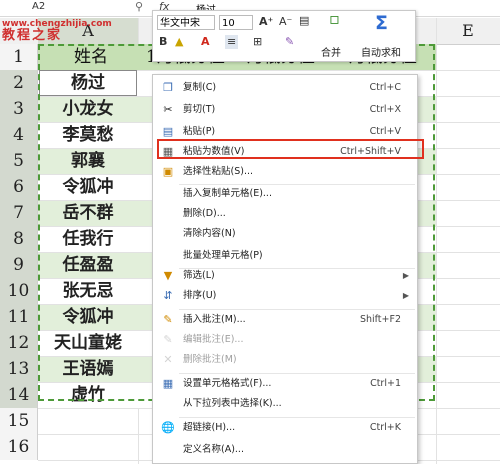  Describe the element at coordinates (168, 295) in the screenshot. I see `sort-icon: ⇵` at that location.